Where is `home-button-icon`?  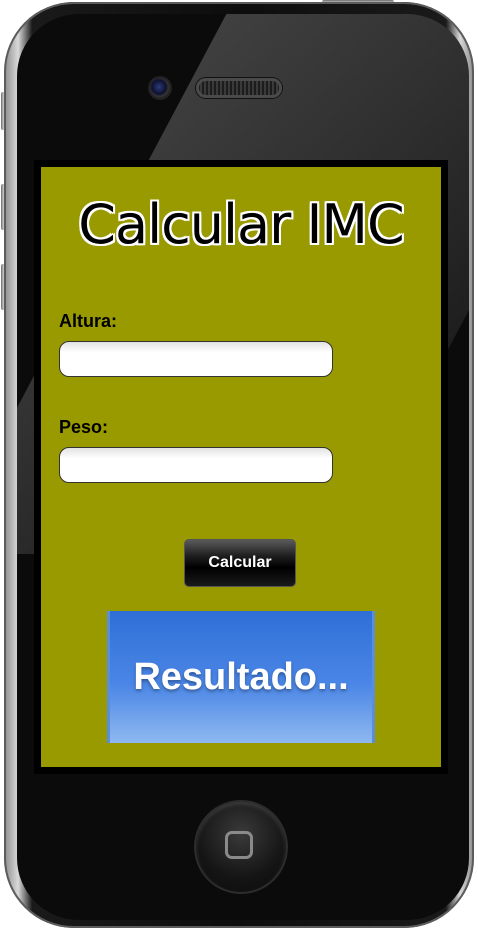 home-button-icon is located at coordinates (239, 845).